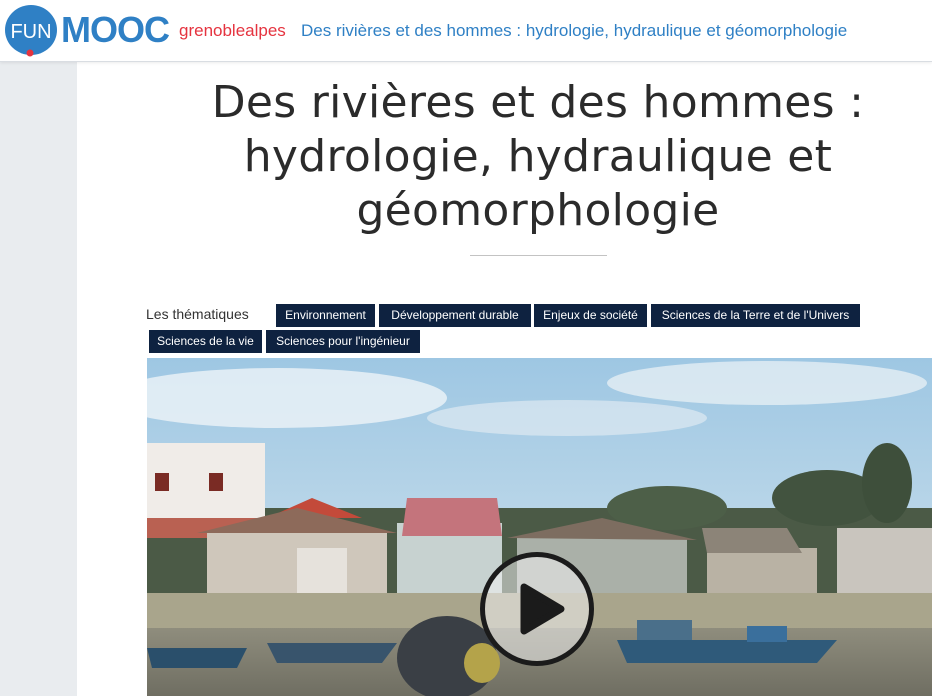 Image resolution: width=932 pixels, height=696 pixels. What do you see at coordinates (538, 210) in the screenshot?
I see `title-line: géomorphologie` at bounding box center [538, 210].